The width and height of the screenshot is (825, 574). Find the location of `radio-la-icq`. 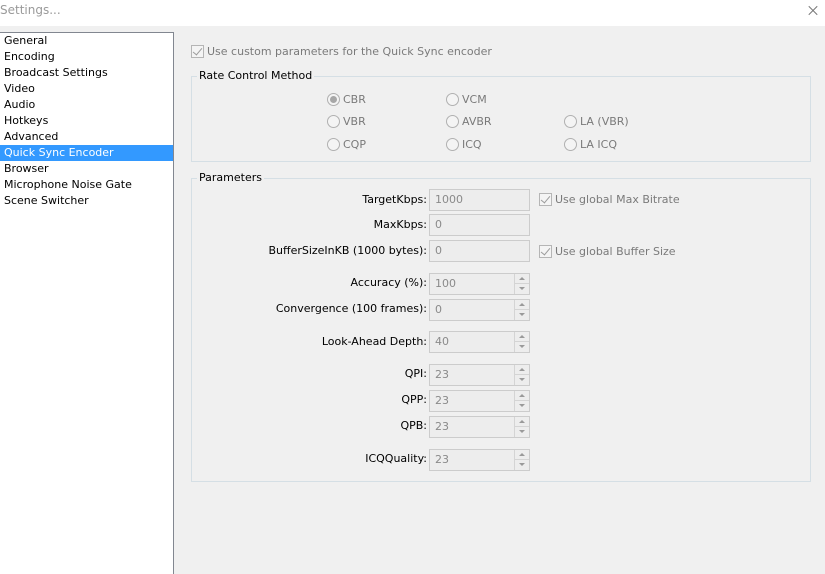

radio-la-icq is located at coordinates (570, 144).